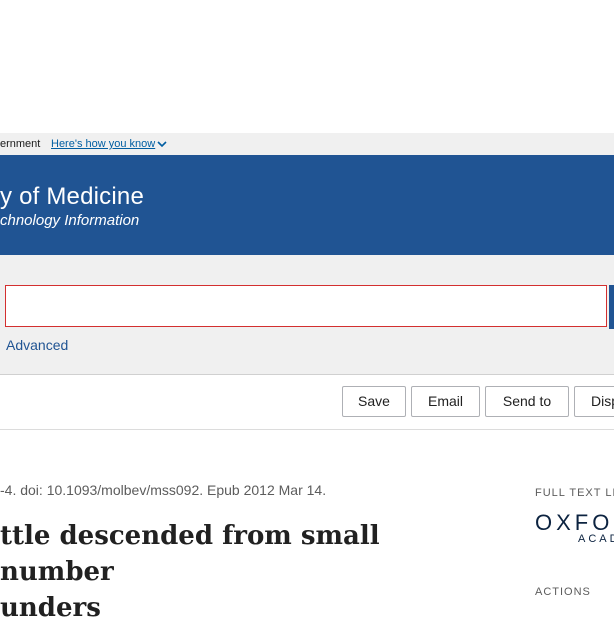 The image size is (614, 626). I want to click on article-title-line-1: ttle descended from small number, so click(190, 554).